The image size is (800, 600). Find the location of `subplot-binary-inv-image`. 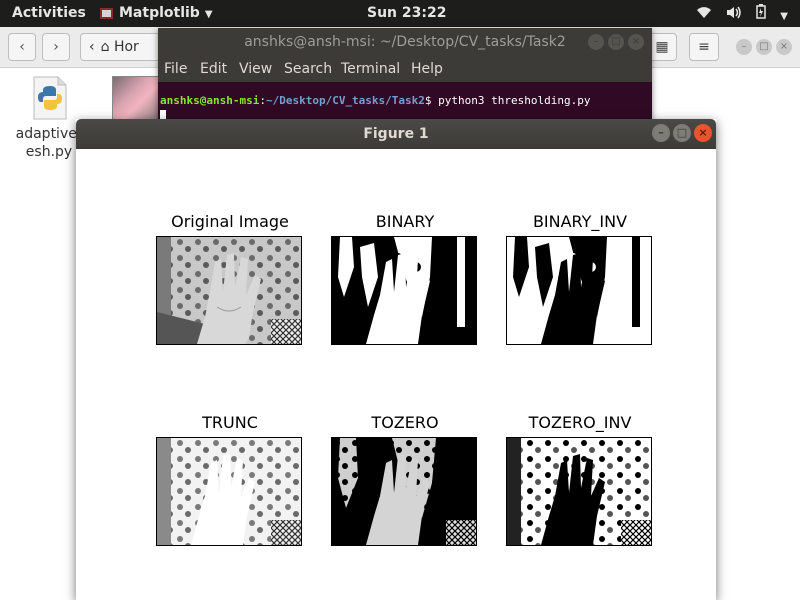

subplot-binary-inv-image is located at coordinates (579, 290).